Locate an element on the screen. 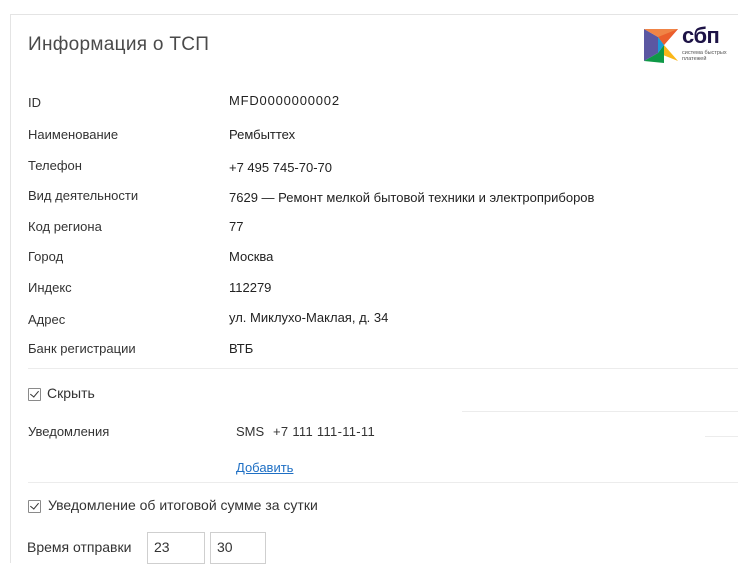 The height and width of the screenshot is (564, 738). daily-summary-checkbox is located at coordinates (34, 506).